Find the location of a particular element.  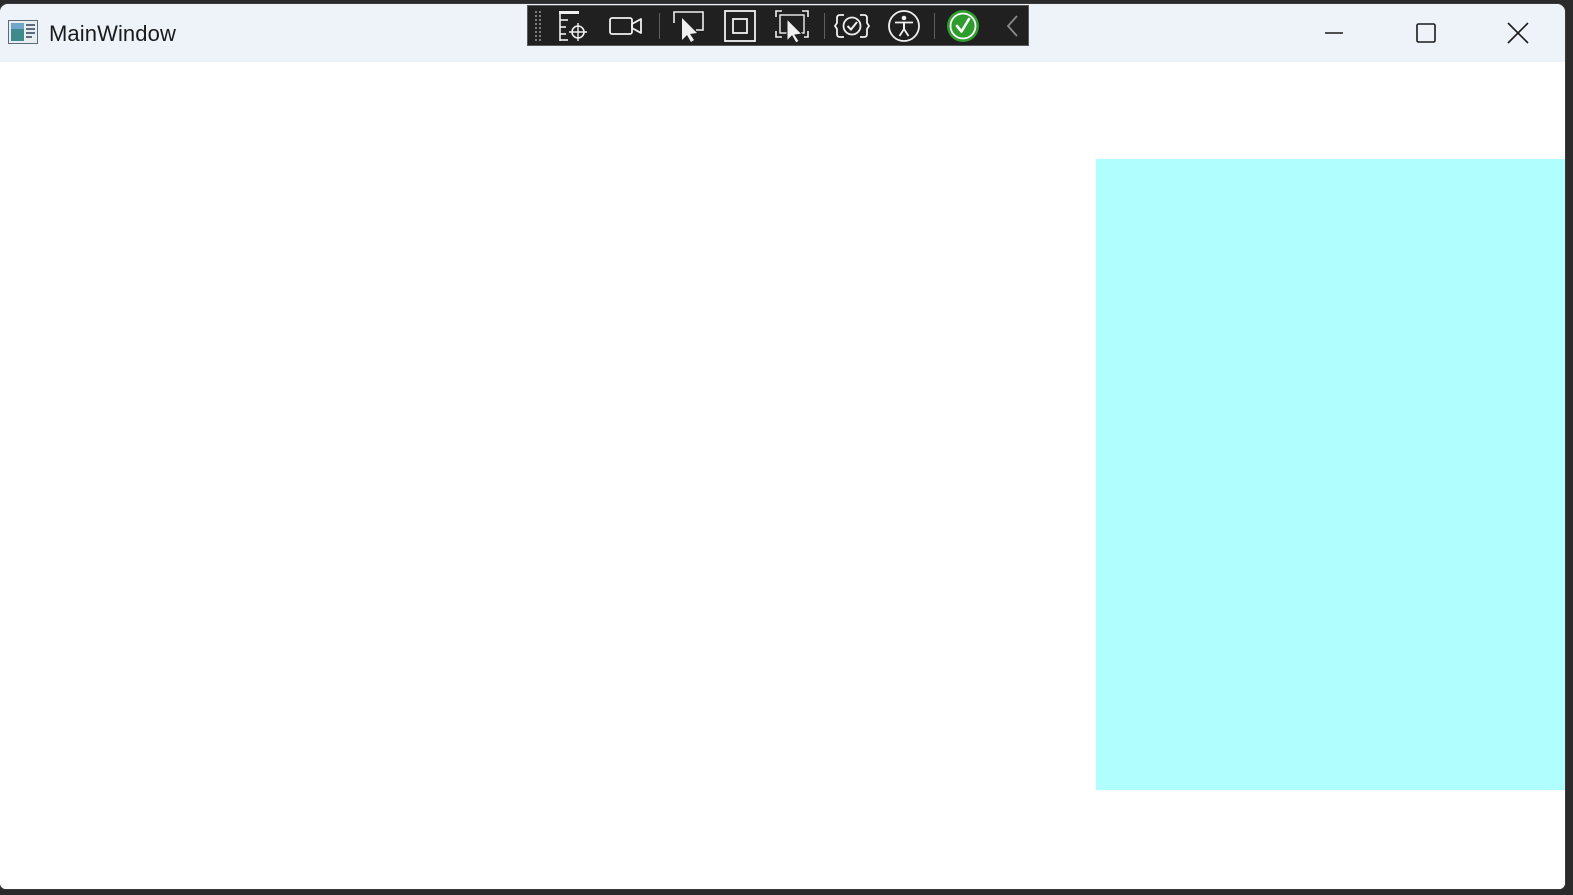

window-title: MainWindow is located at coordinates (112, 33).